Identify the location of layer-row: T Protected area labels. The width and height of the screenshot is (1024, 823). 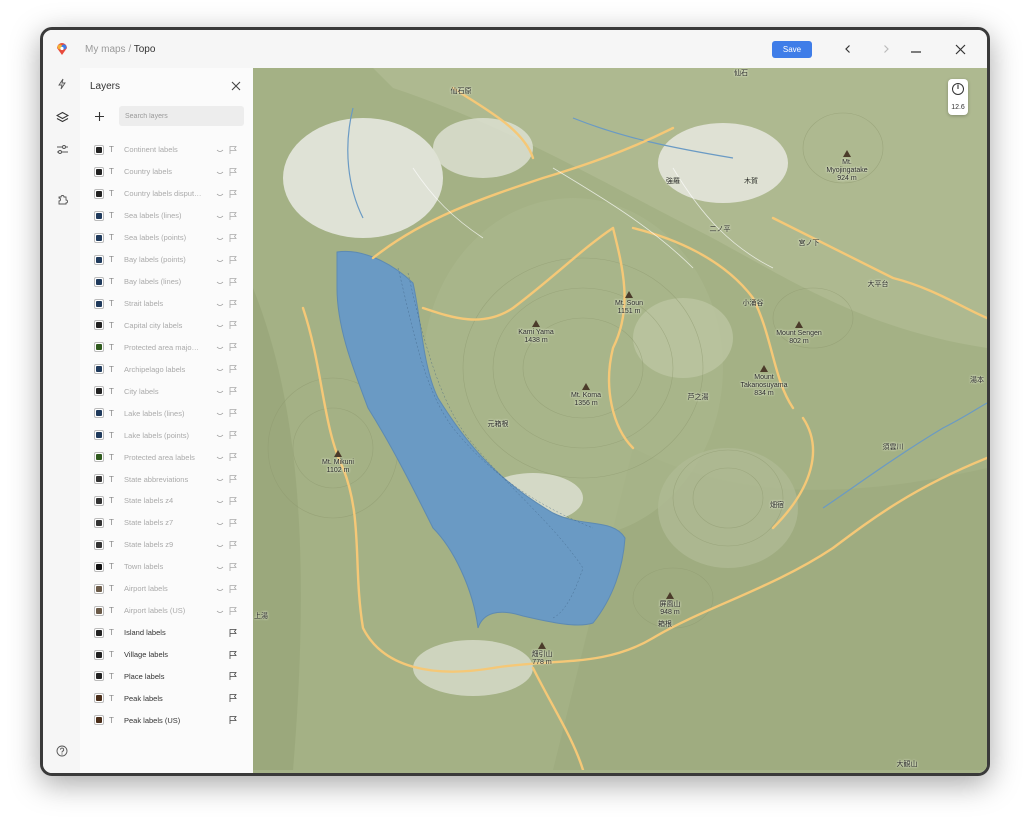
(166, 457).